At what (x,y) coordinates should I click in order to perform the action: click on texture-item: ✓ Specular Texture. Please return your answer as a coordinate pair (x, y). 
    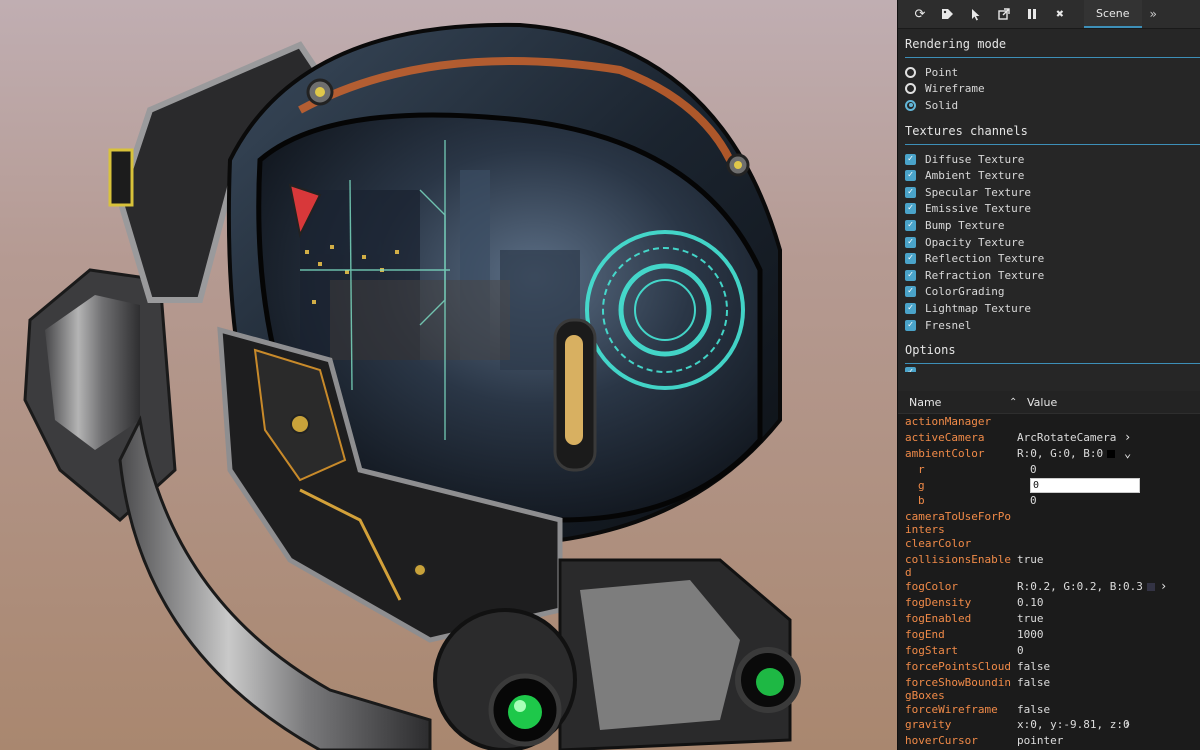
    Looking at the image, I should click on (1052, 192).